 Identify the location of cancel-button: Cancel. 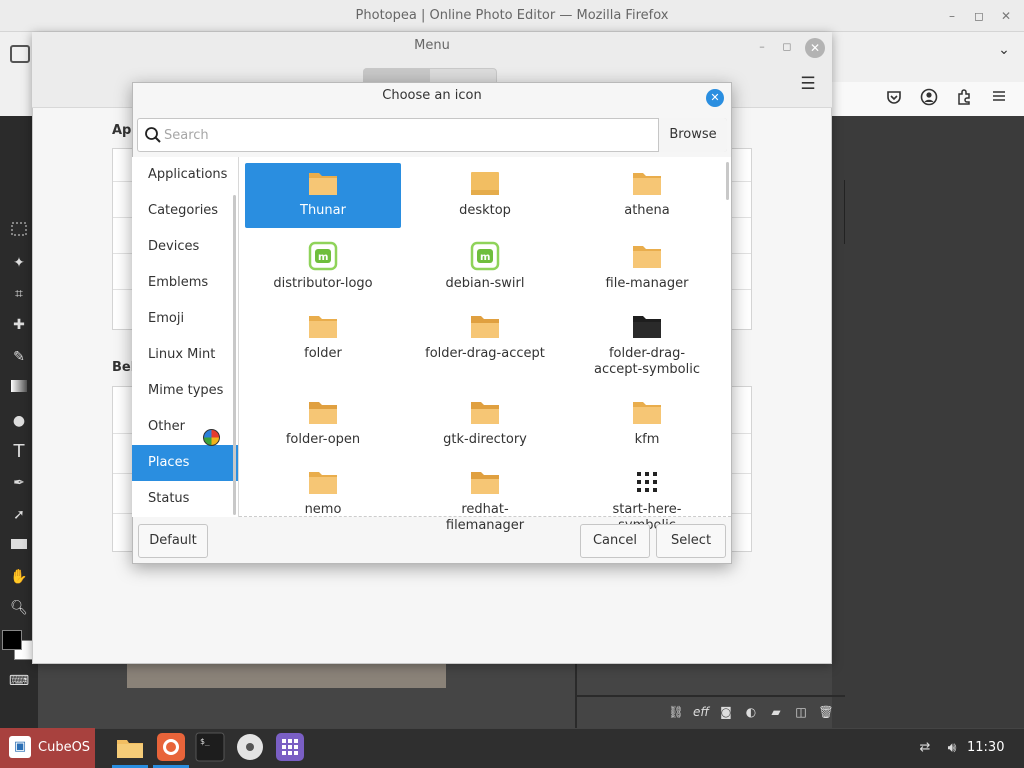
(615, 541).